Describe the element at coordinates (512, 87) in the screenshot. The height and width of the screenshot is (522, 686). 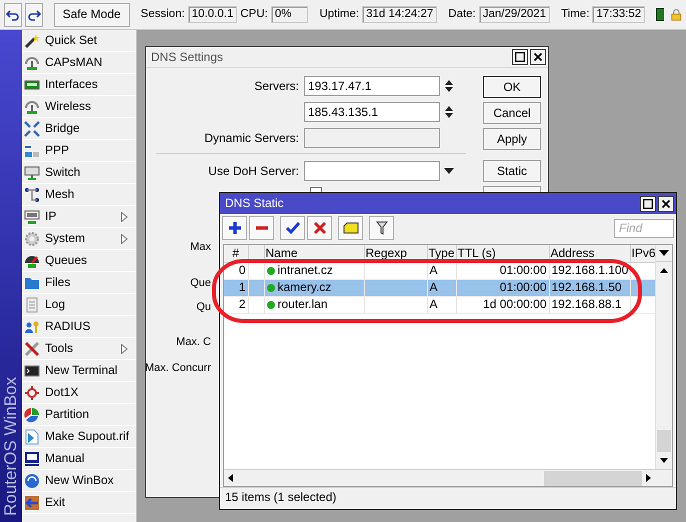
I see `dialog-button: OK` at that location.